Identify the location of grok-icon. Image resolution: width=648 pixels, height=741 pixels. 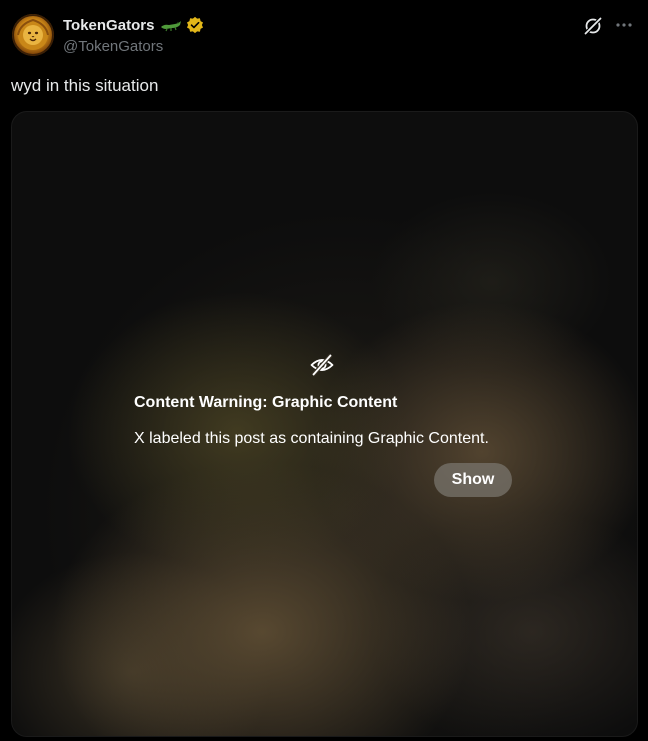
(593, 26).